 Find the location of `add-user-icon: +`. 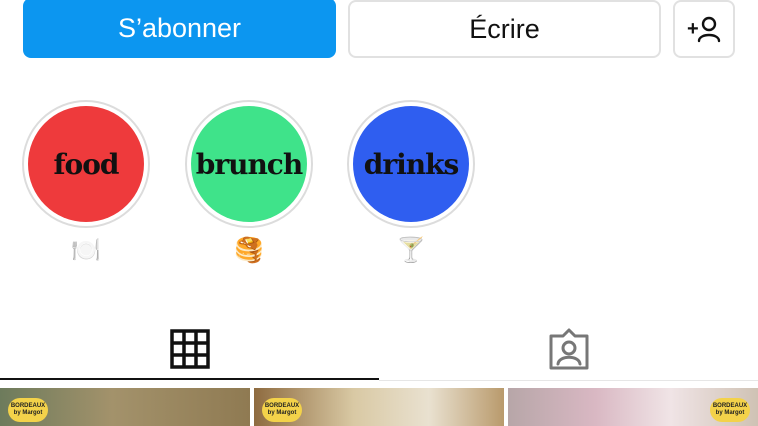

add-user-icon: + is located at coordinates (704, 29).